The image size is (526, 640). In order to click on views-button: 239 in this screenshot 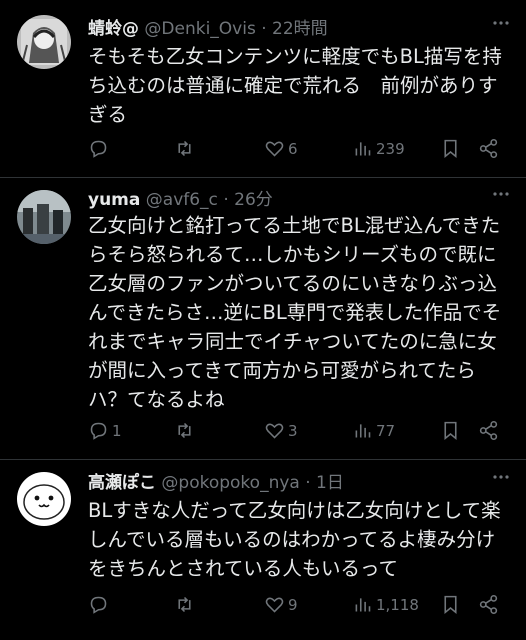, I will do `click(378, 148)`.